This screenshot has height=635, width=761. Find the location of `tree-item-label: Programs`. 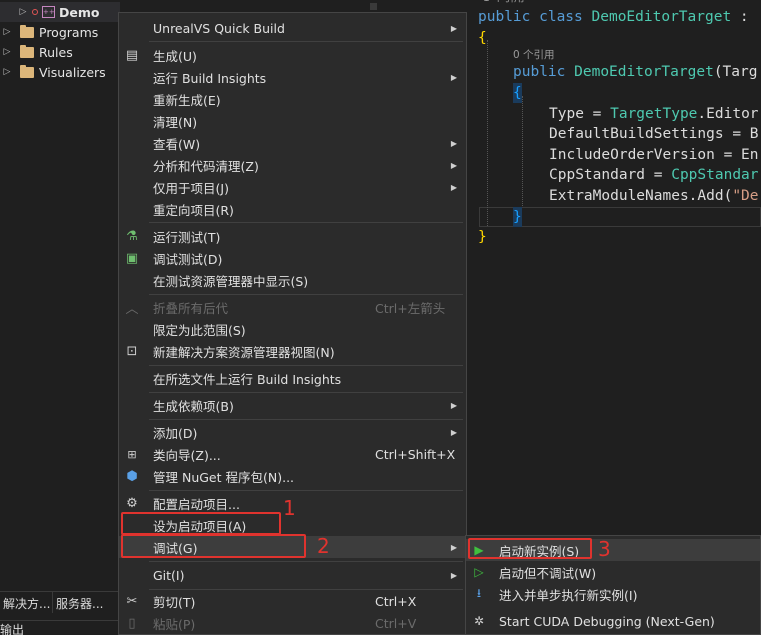

tree-item-label: Programs is located at coordinates (69, 32).